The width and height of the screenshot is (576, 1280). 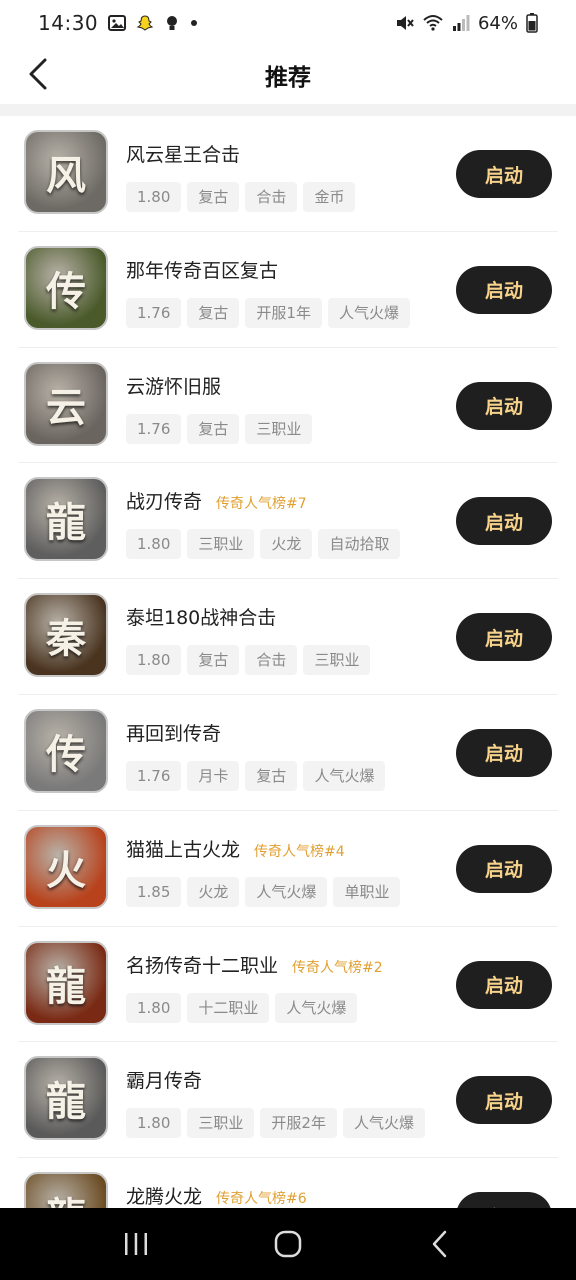 What do you see at coordinates (228, 1007) in the screenshot?
I see `tag: 十二职业` at bounding box center [228, 1007].